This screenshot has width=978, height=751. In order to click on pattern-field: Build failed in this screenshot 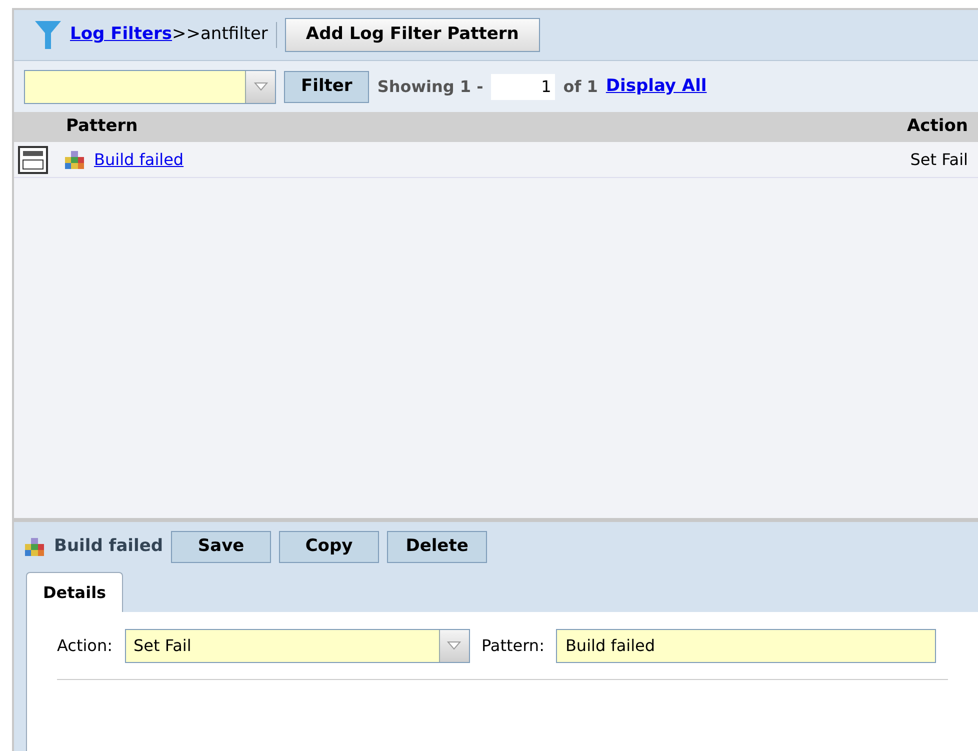, I will do `click(746, 645)`.